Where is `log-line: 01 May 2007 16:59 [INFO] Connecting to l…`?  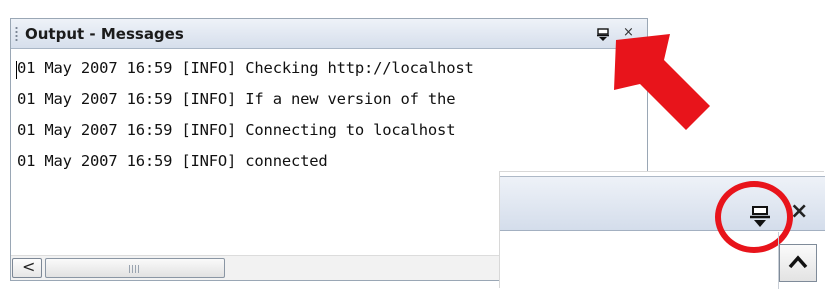 log-line: 01 May 2007 16:59 [INFO] Connecting to l… is located at coordinates (236, 130).